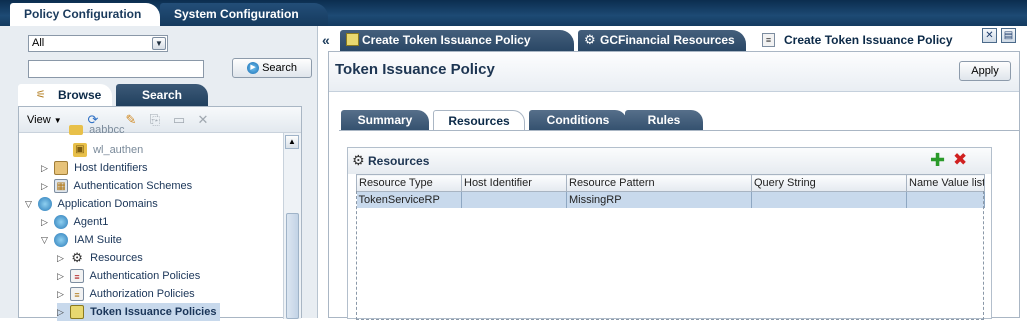 This screenshot has width=1027, height=321. What do you see at coordinates (1008, 35) in the screenshot?
I see `tab-list-icon: ▤` at bounding box center [1008, 35].